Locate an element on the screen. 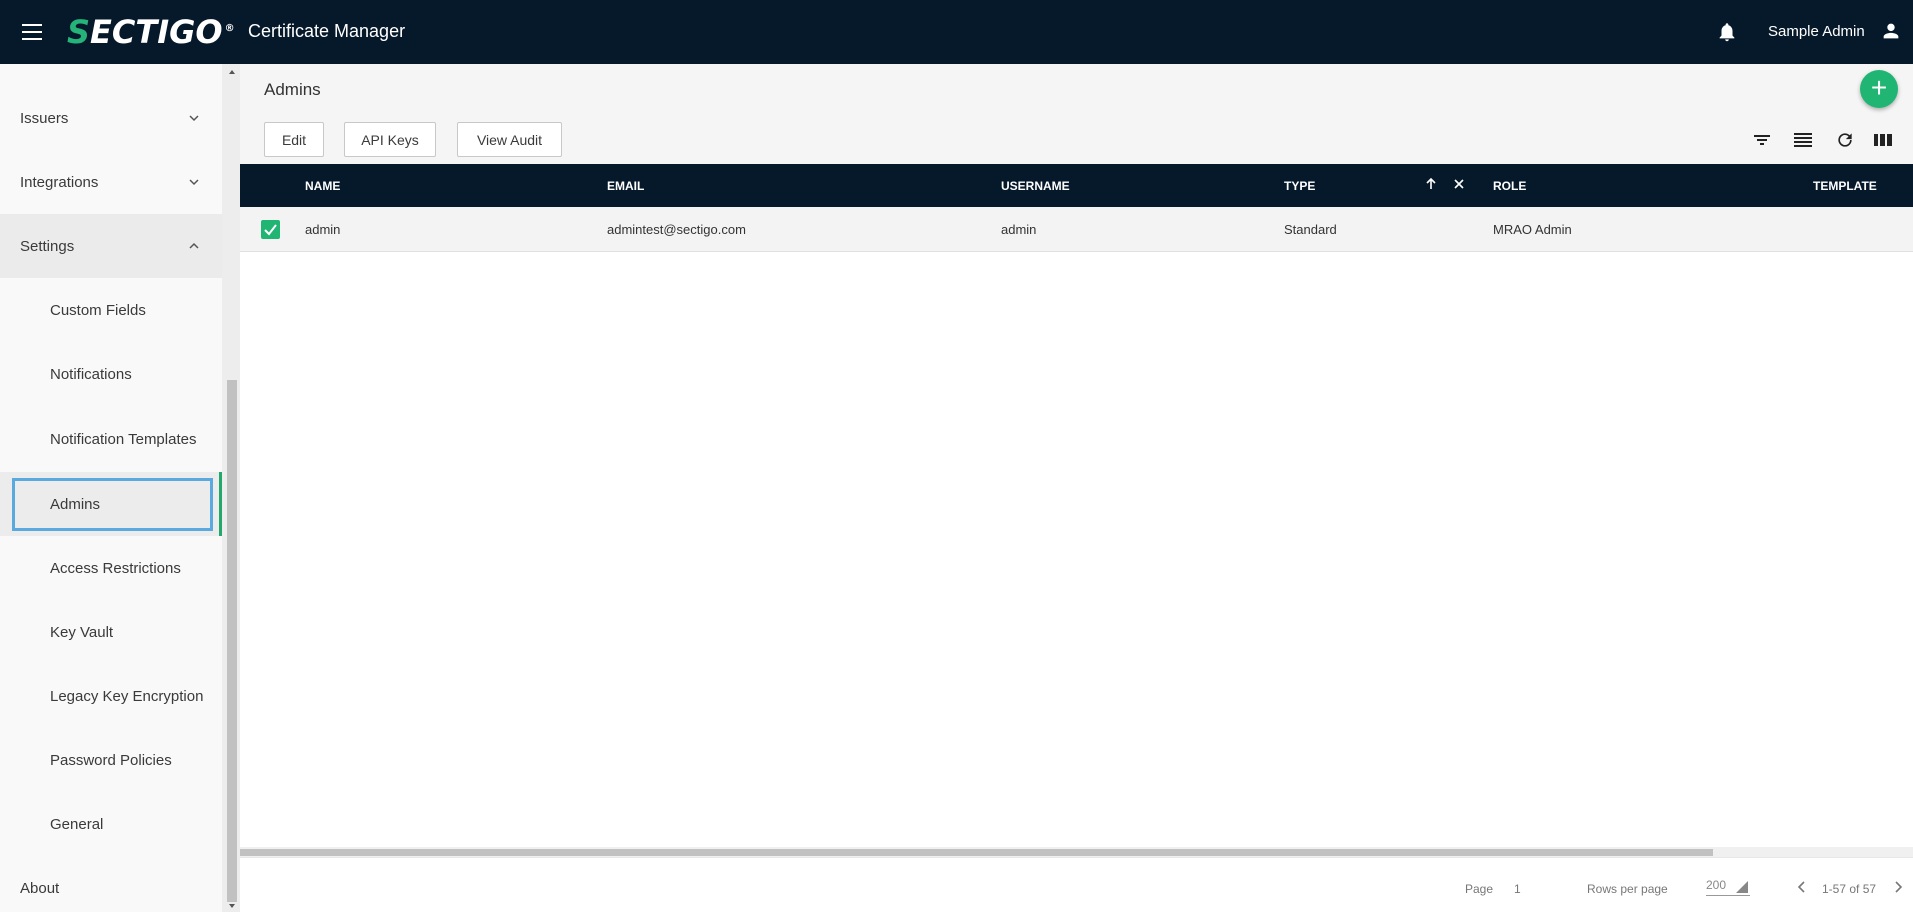 This screenshot has height=912, width=1913. logo-s: S is located at coordinates (79, 32).